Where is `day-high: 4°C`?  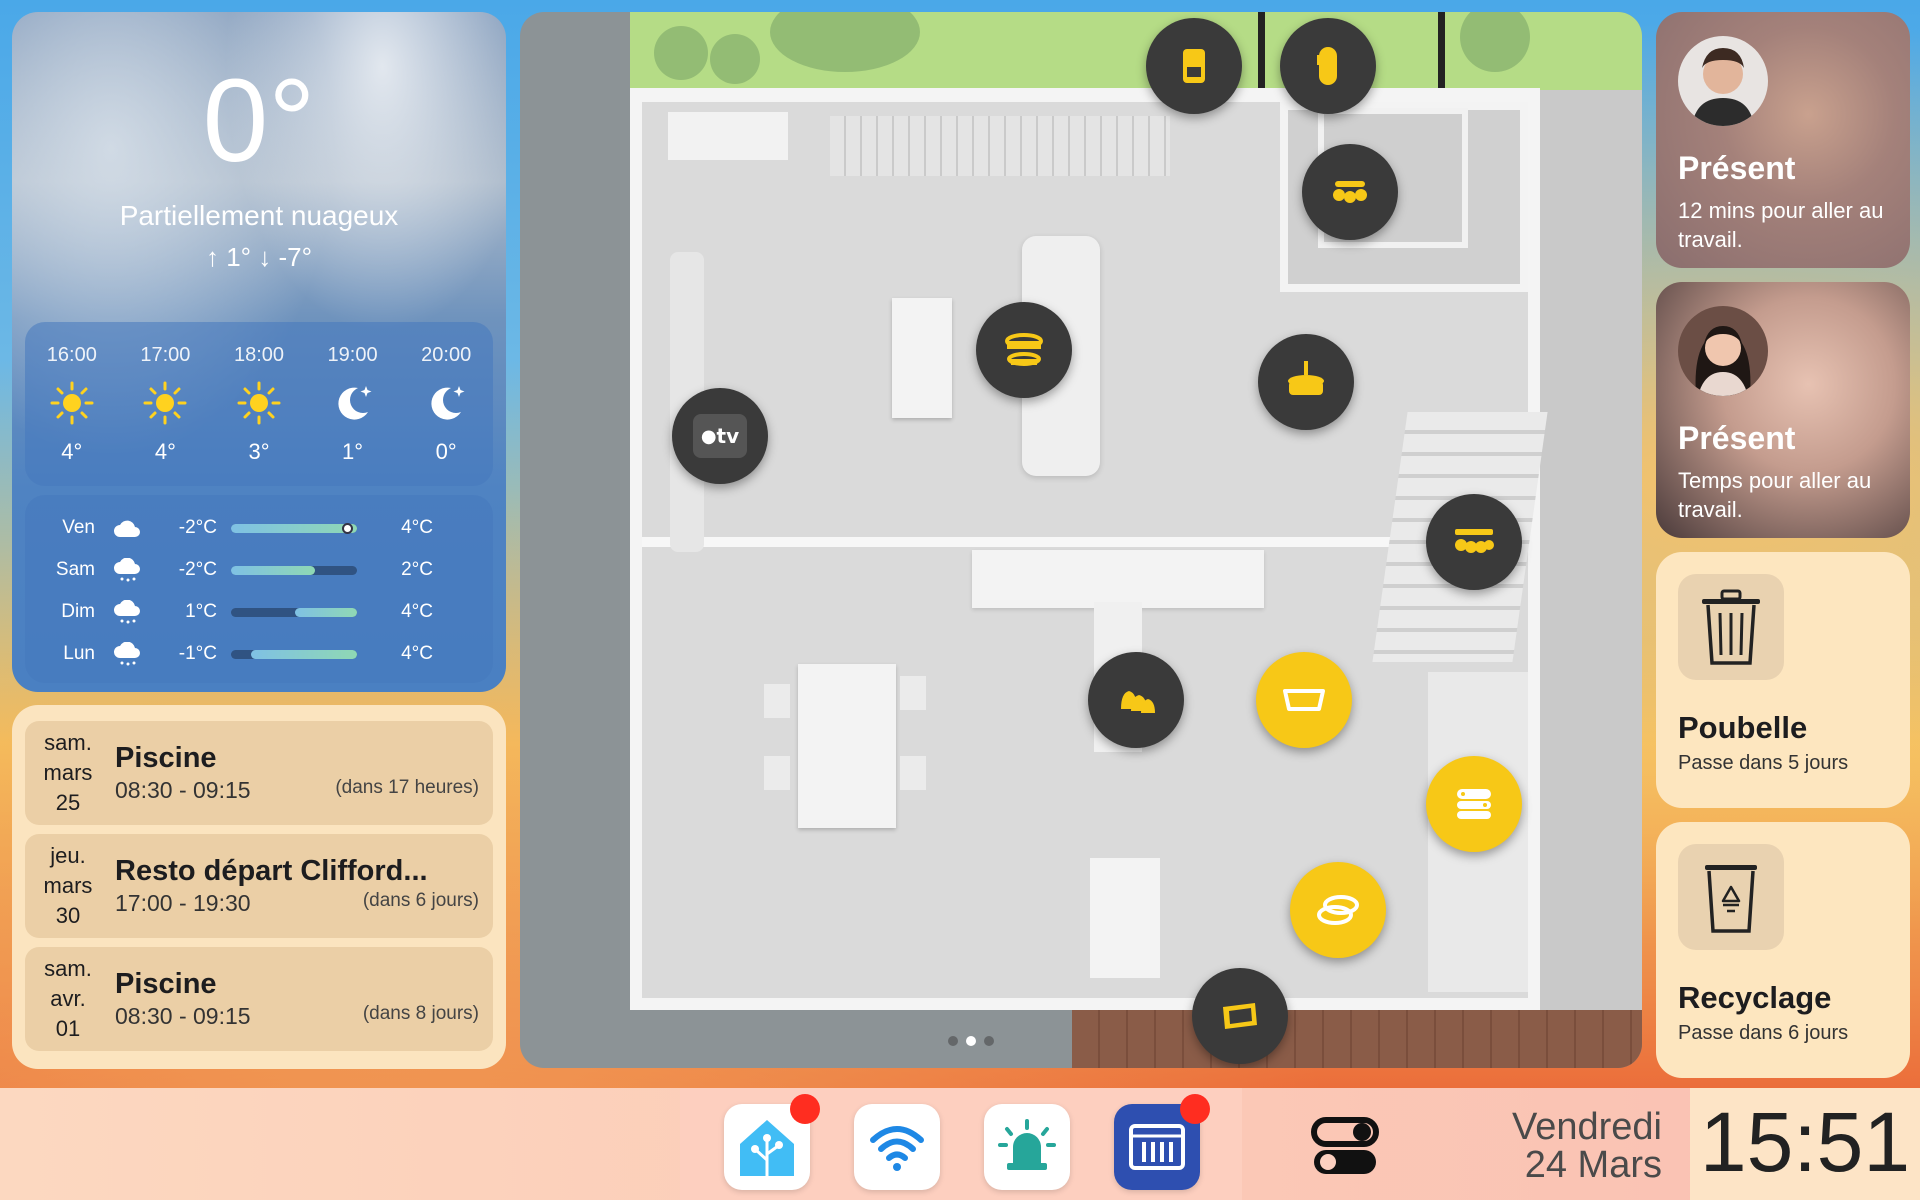 day-high: 4°C is located at coordinates (417, 653).